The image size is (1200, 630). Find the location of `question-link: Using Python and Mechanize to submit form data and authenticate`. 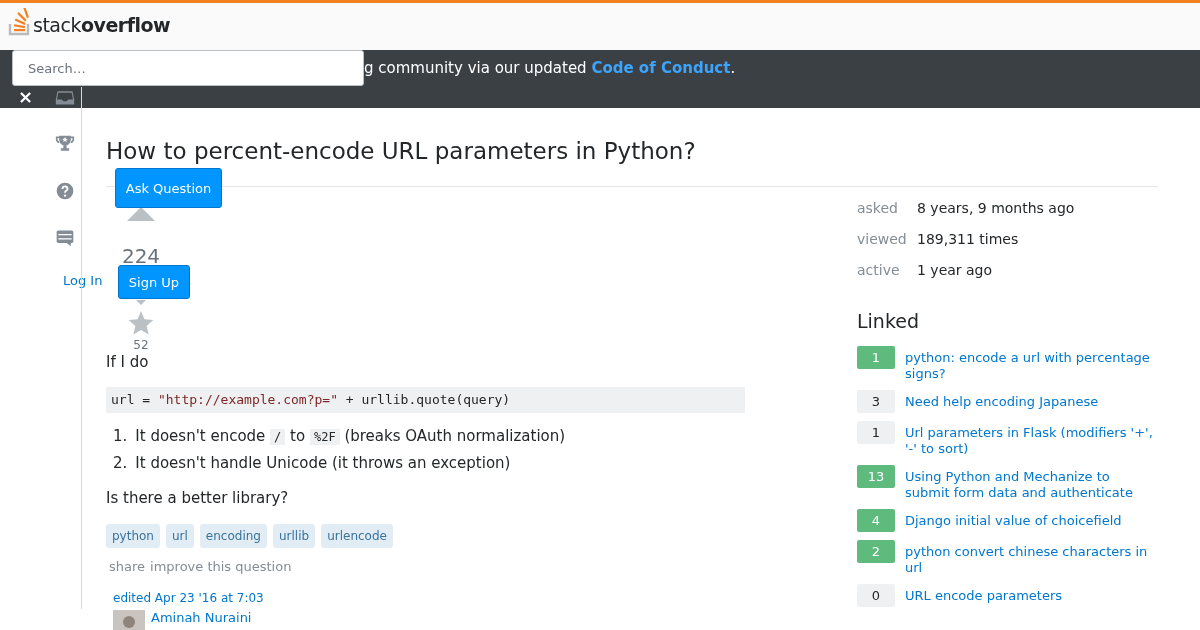

question-link: Using Python and Mechanize to submit form data and authenticate is located at coordinates (1031, 485).